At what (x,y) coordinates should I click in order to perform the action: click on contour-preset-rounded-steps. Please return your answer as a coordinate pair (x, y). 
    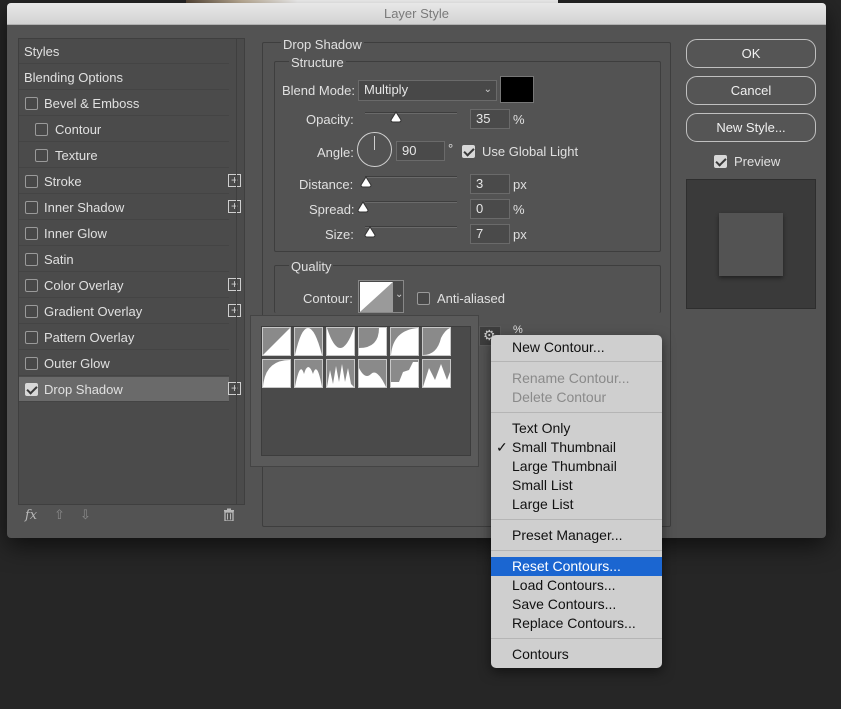
    Looking at the image, I should click on (404, 373).